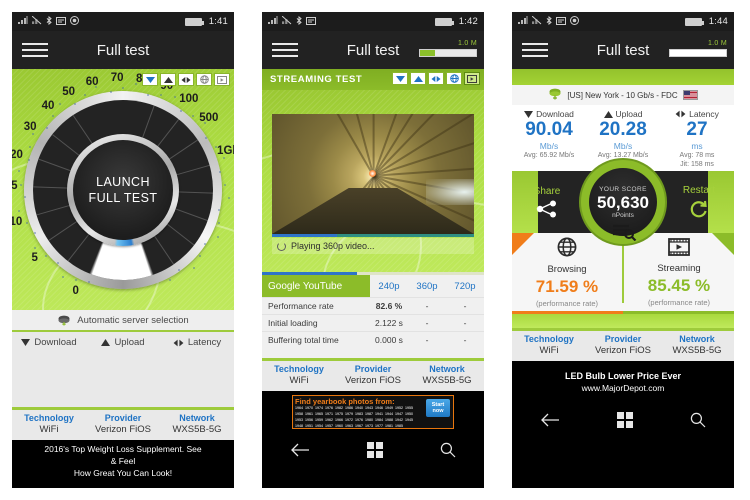 This screenshot has height=500, width=750. Describe the element at coordinates (359, 408) in the screenshot. I see `ad-year: 1940` at that location.